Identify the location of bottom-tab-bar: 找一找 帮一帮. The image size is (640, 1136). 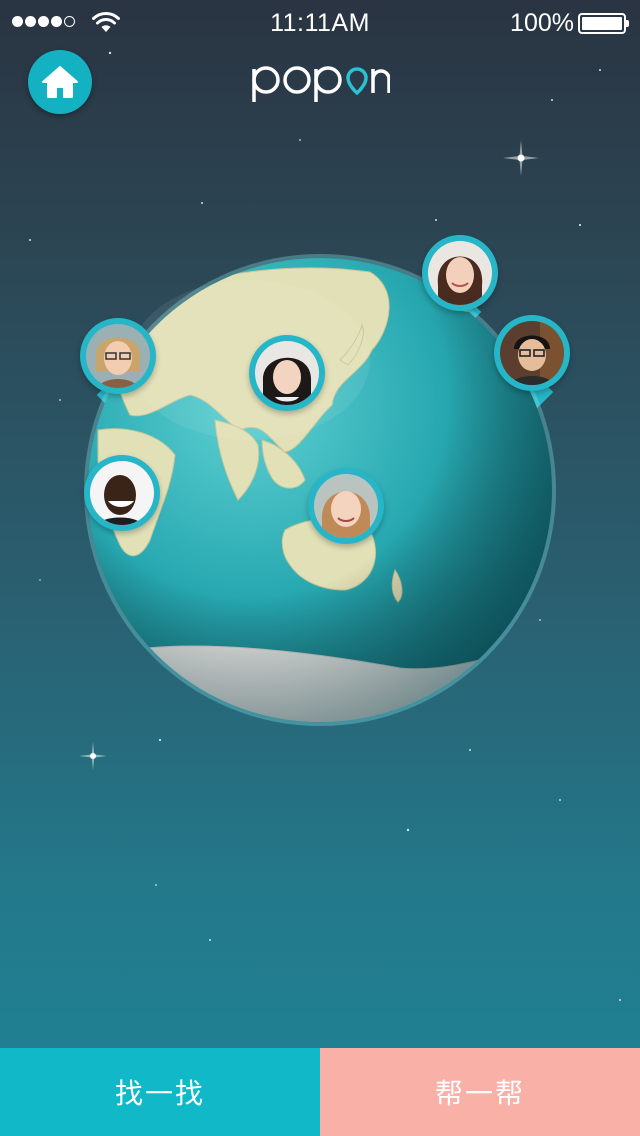
(320, 1092).